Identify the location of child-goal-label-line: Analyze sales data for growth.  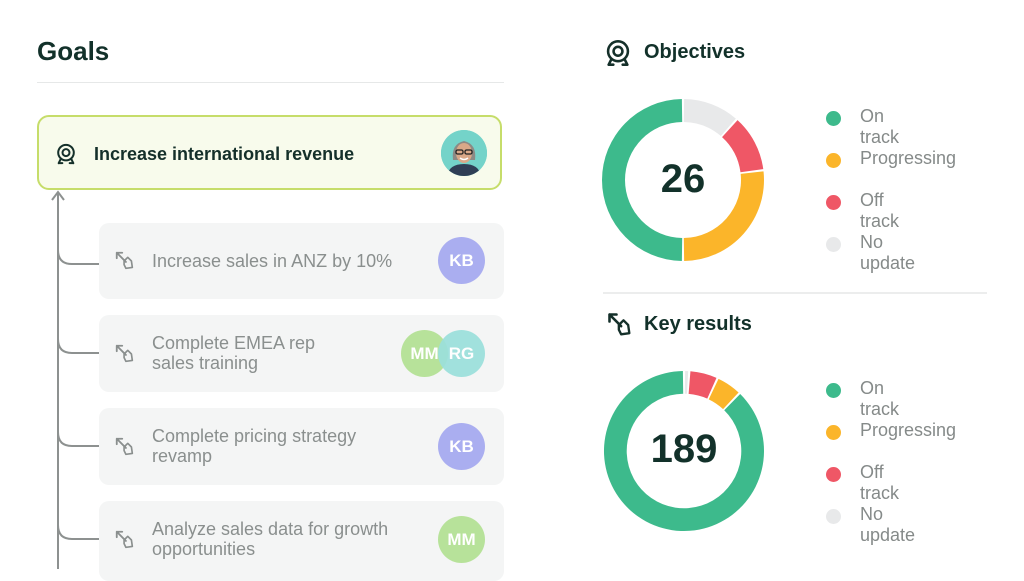
(270, 529).